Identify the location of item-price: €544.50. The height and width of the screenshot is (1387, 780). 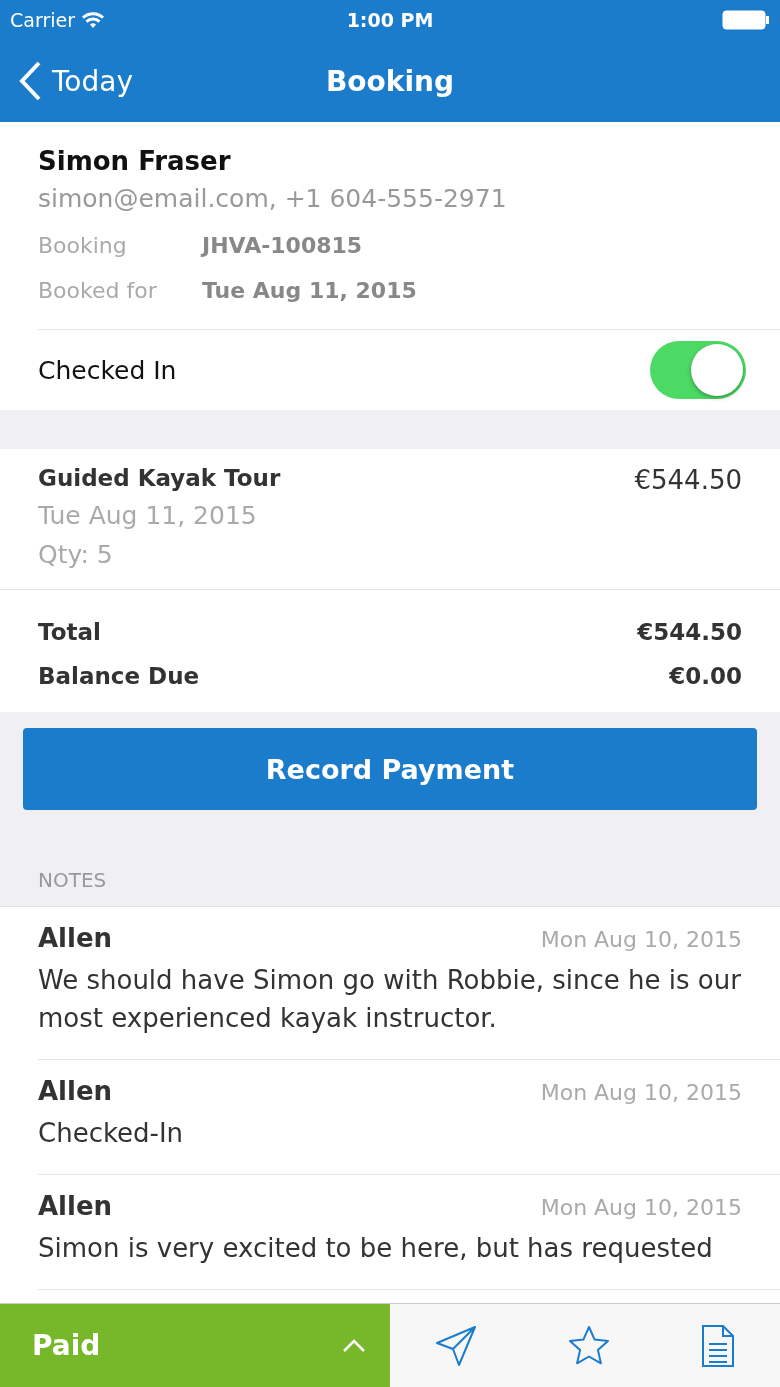
(688, 481).